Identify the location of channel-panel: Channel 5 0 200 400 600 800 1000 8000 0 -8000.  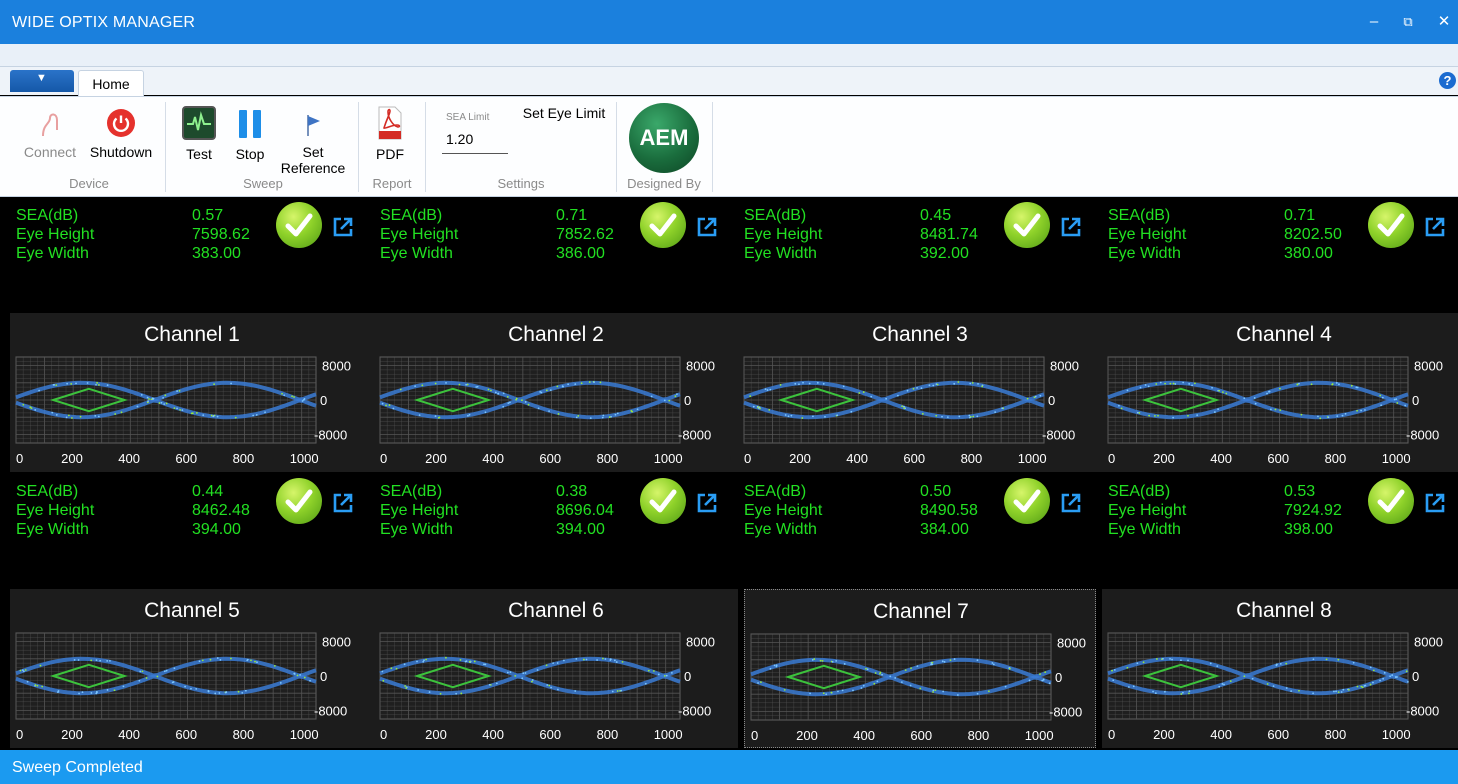
(192, 668).